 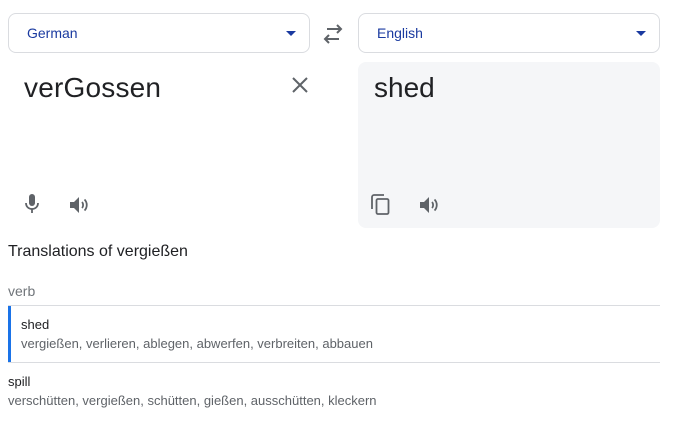 What do you see at coordinates (22, 291) in the screenshot?
I see `part-of-speech-label: verb` at bounding box center [22, 291].